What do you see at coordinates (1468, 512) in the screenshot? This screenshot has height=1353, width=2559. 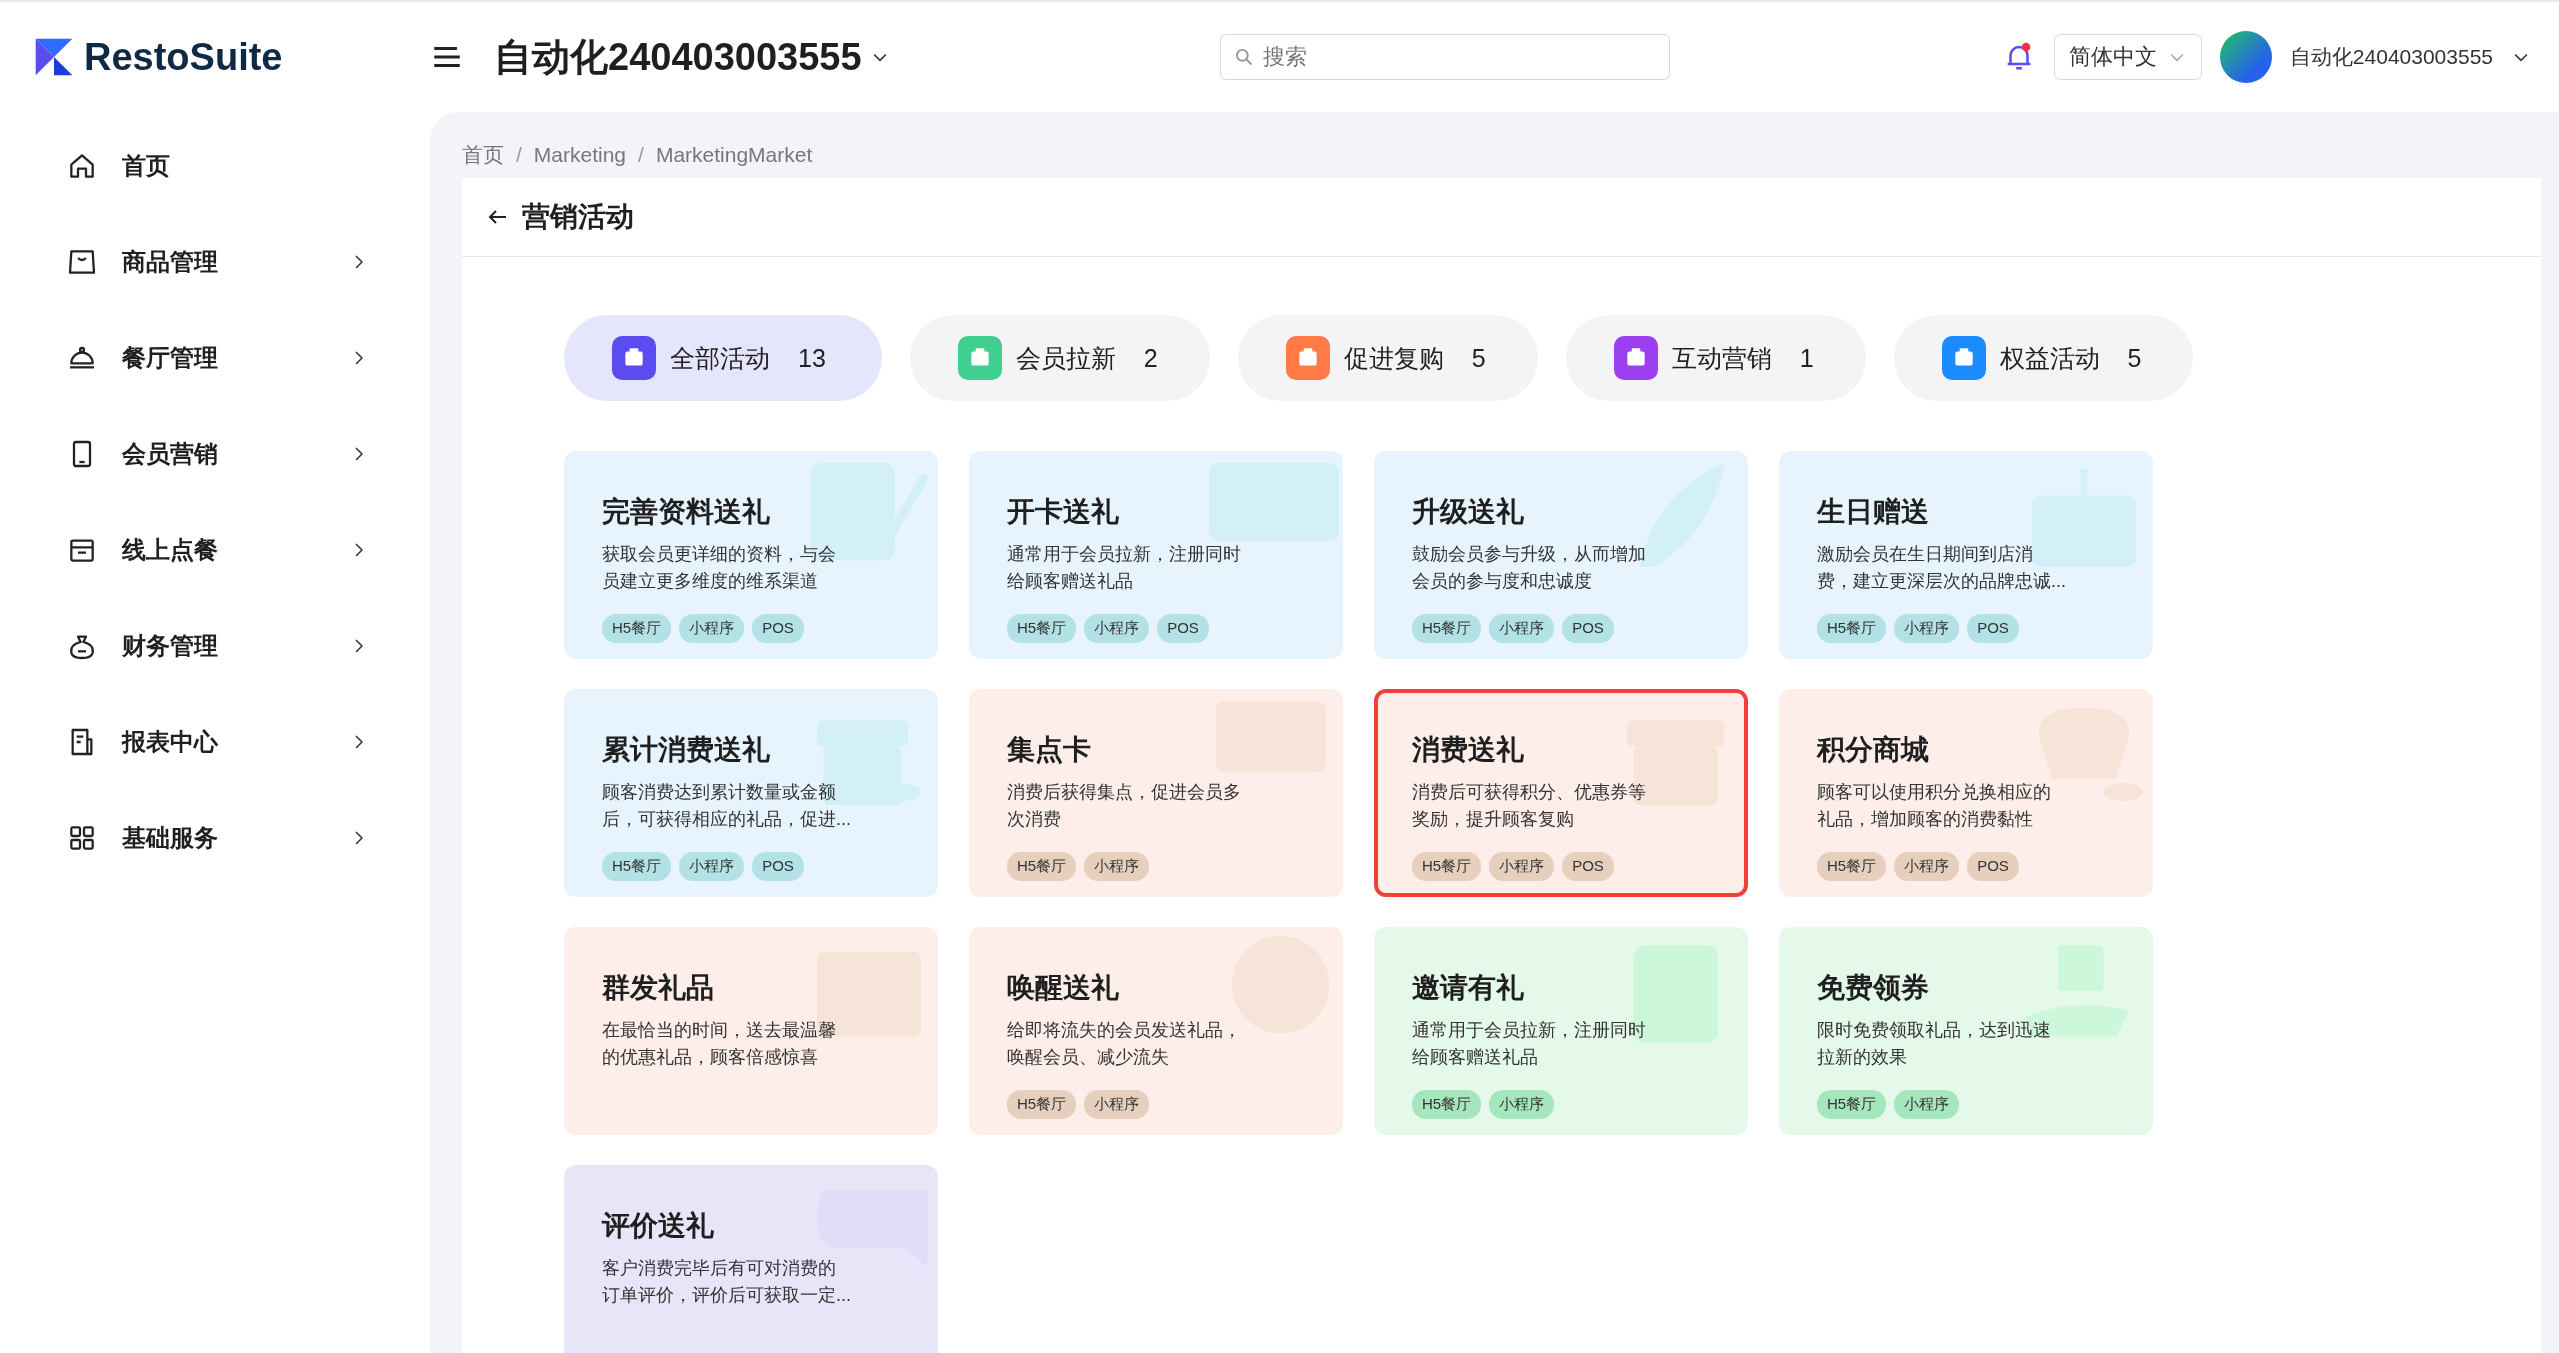 I see `card-title: 升级送礼` at bounding box center [1468, 512].